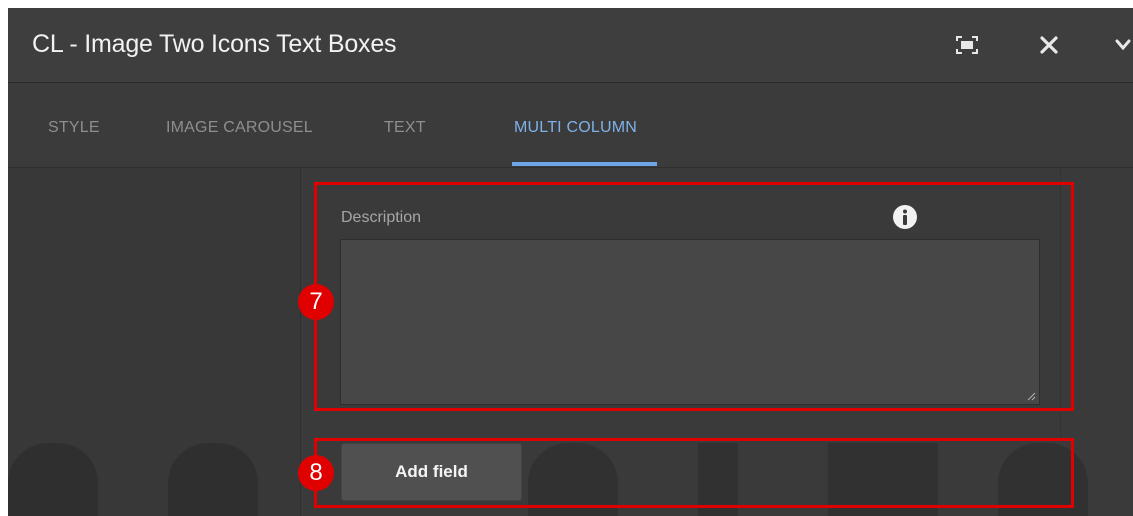 This screenshot has width=1133, height=516. I want to click on fullscreen-icon, so click(967, 45).